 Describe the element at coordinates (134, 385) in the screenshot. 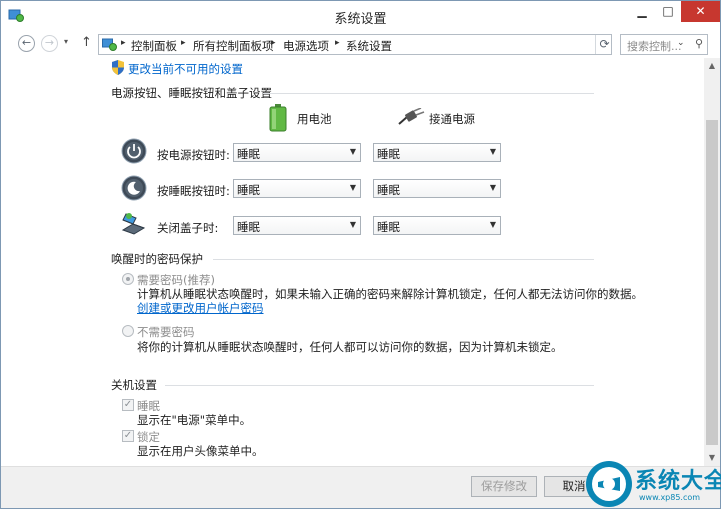

I see `shutdown-section-title: 关机设置` at that location.